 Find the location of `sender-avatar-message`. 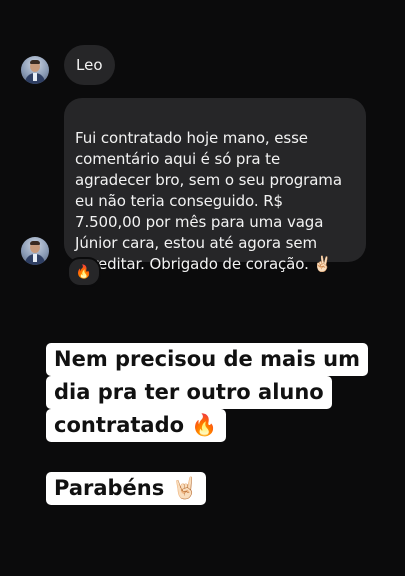

sender-avatar-message is located at coordinates (35, 251).